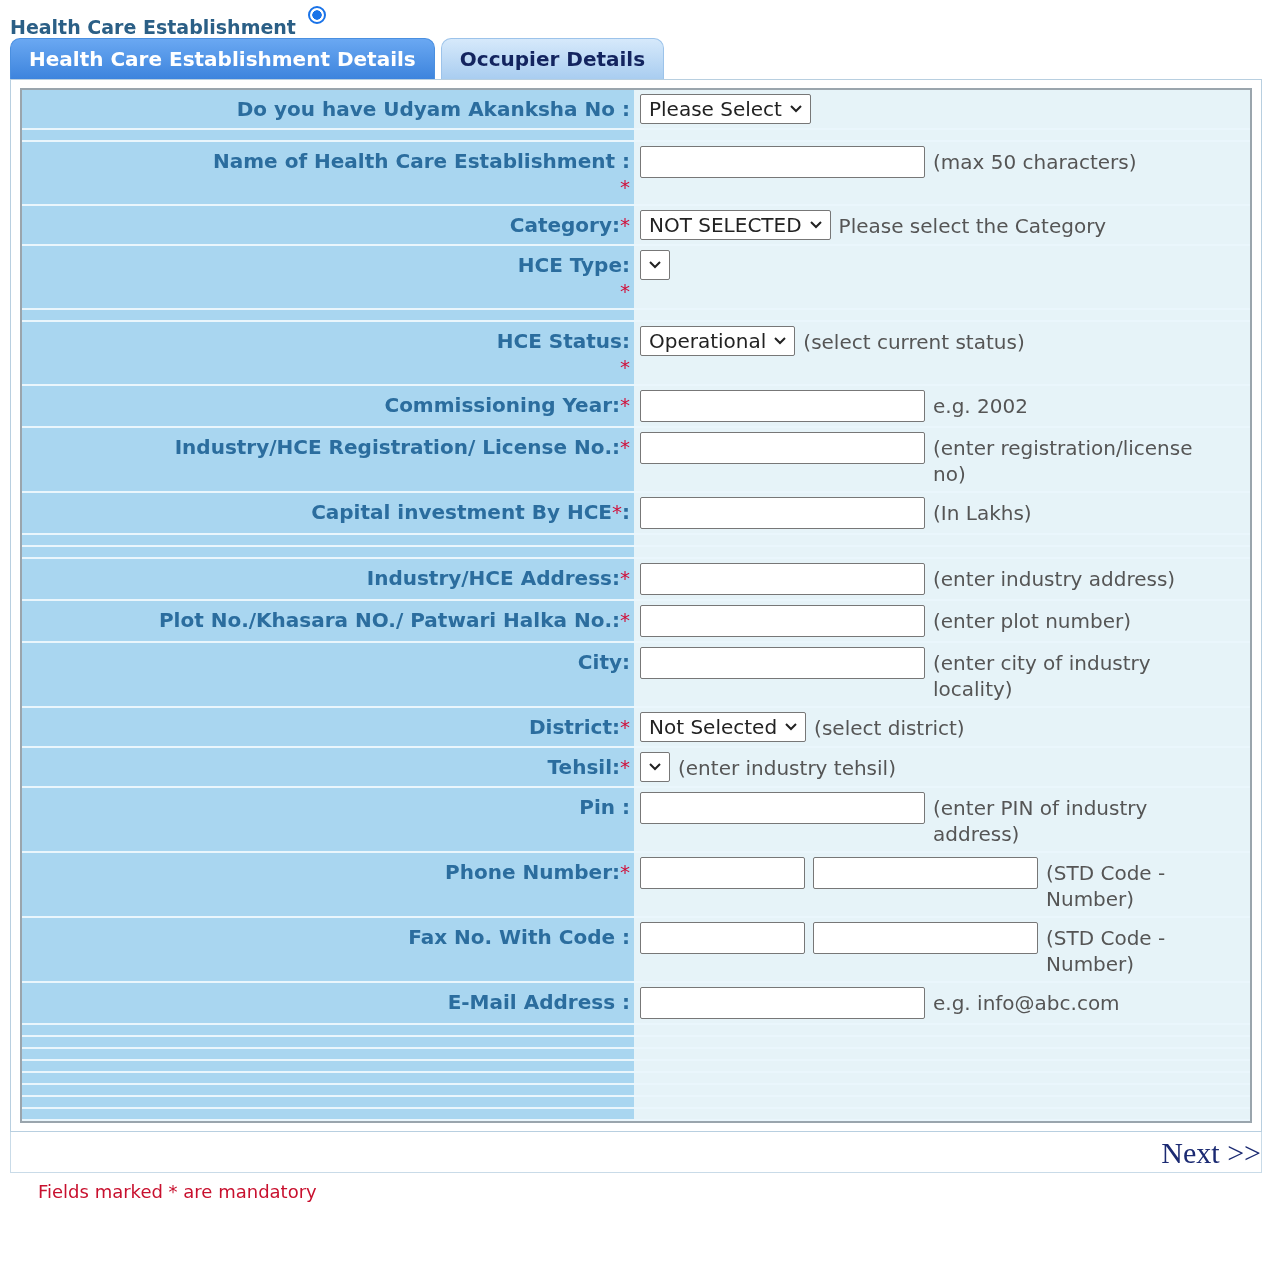 The image size is (1270, 1288). Describe the element at coordinates (537, 872) in the screenshot. I see `field-label: Phone Number:*` at that location.